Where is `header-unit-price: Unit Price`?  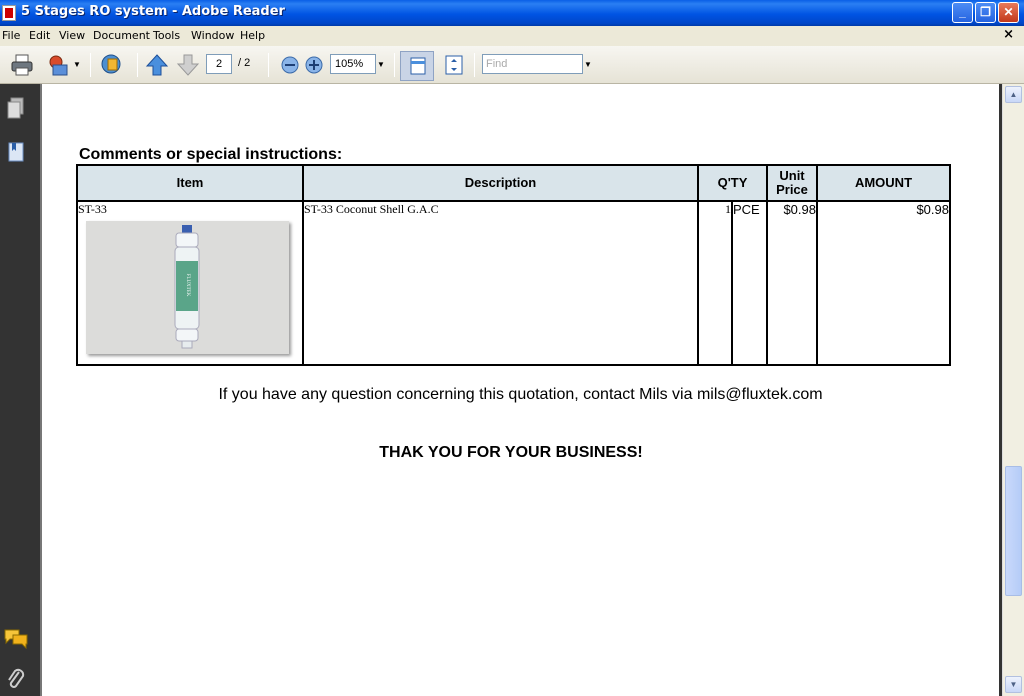 header-unit-price: Unit Price is located at coordinates (792, 183).